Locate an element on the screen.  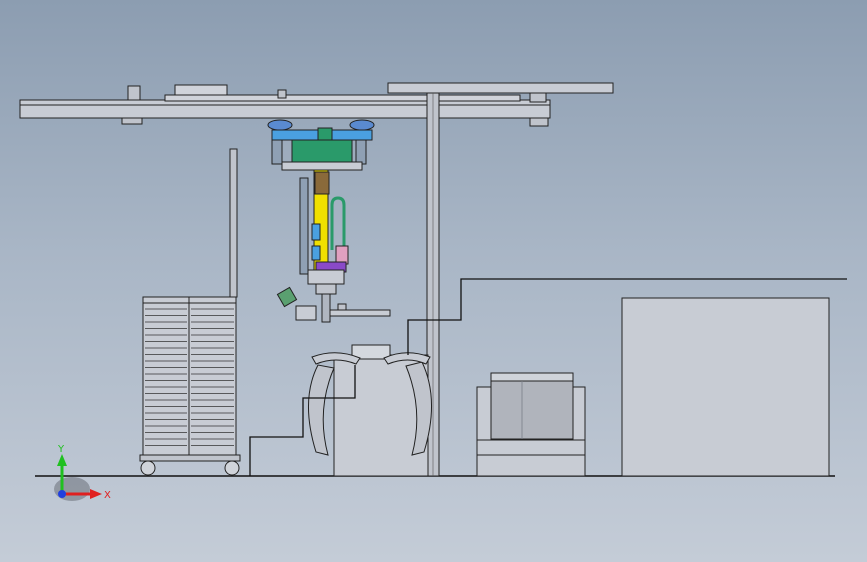
enclosure-box is located at coordinates (725, 387).